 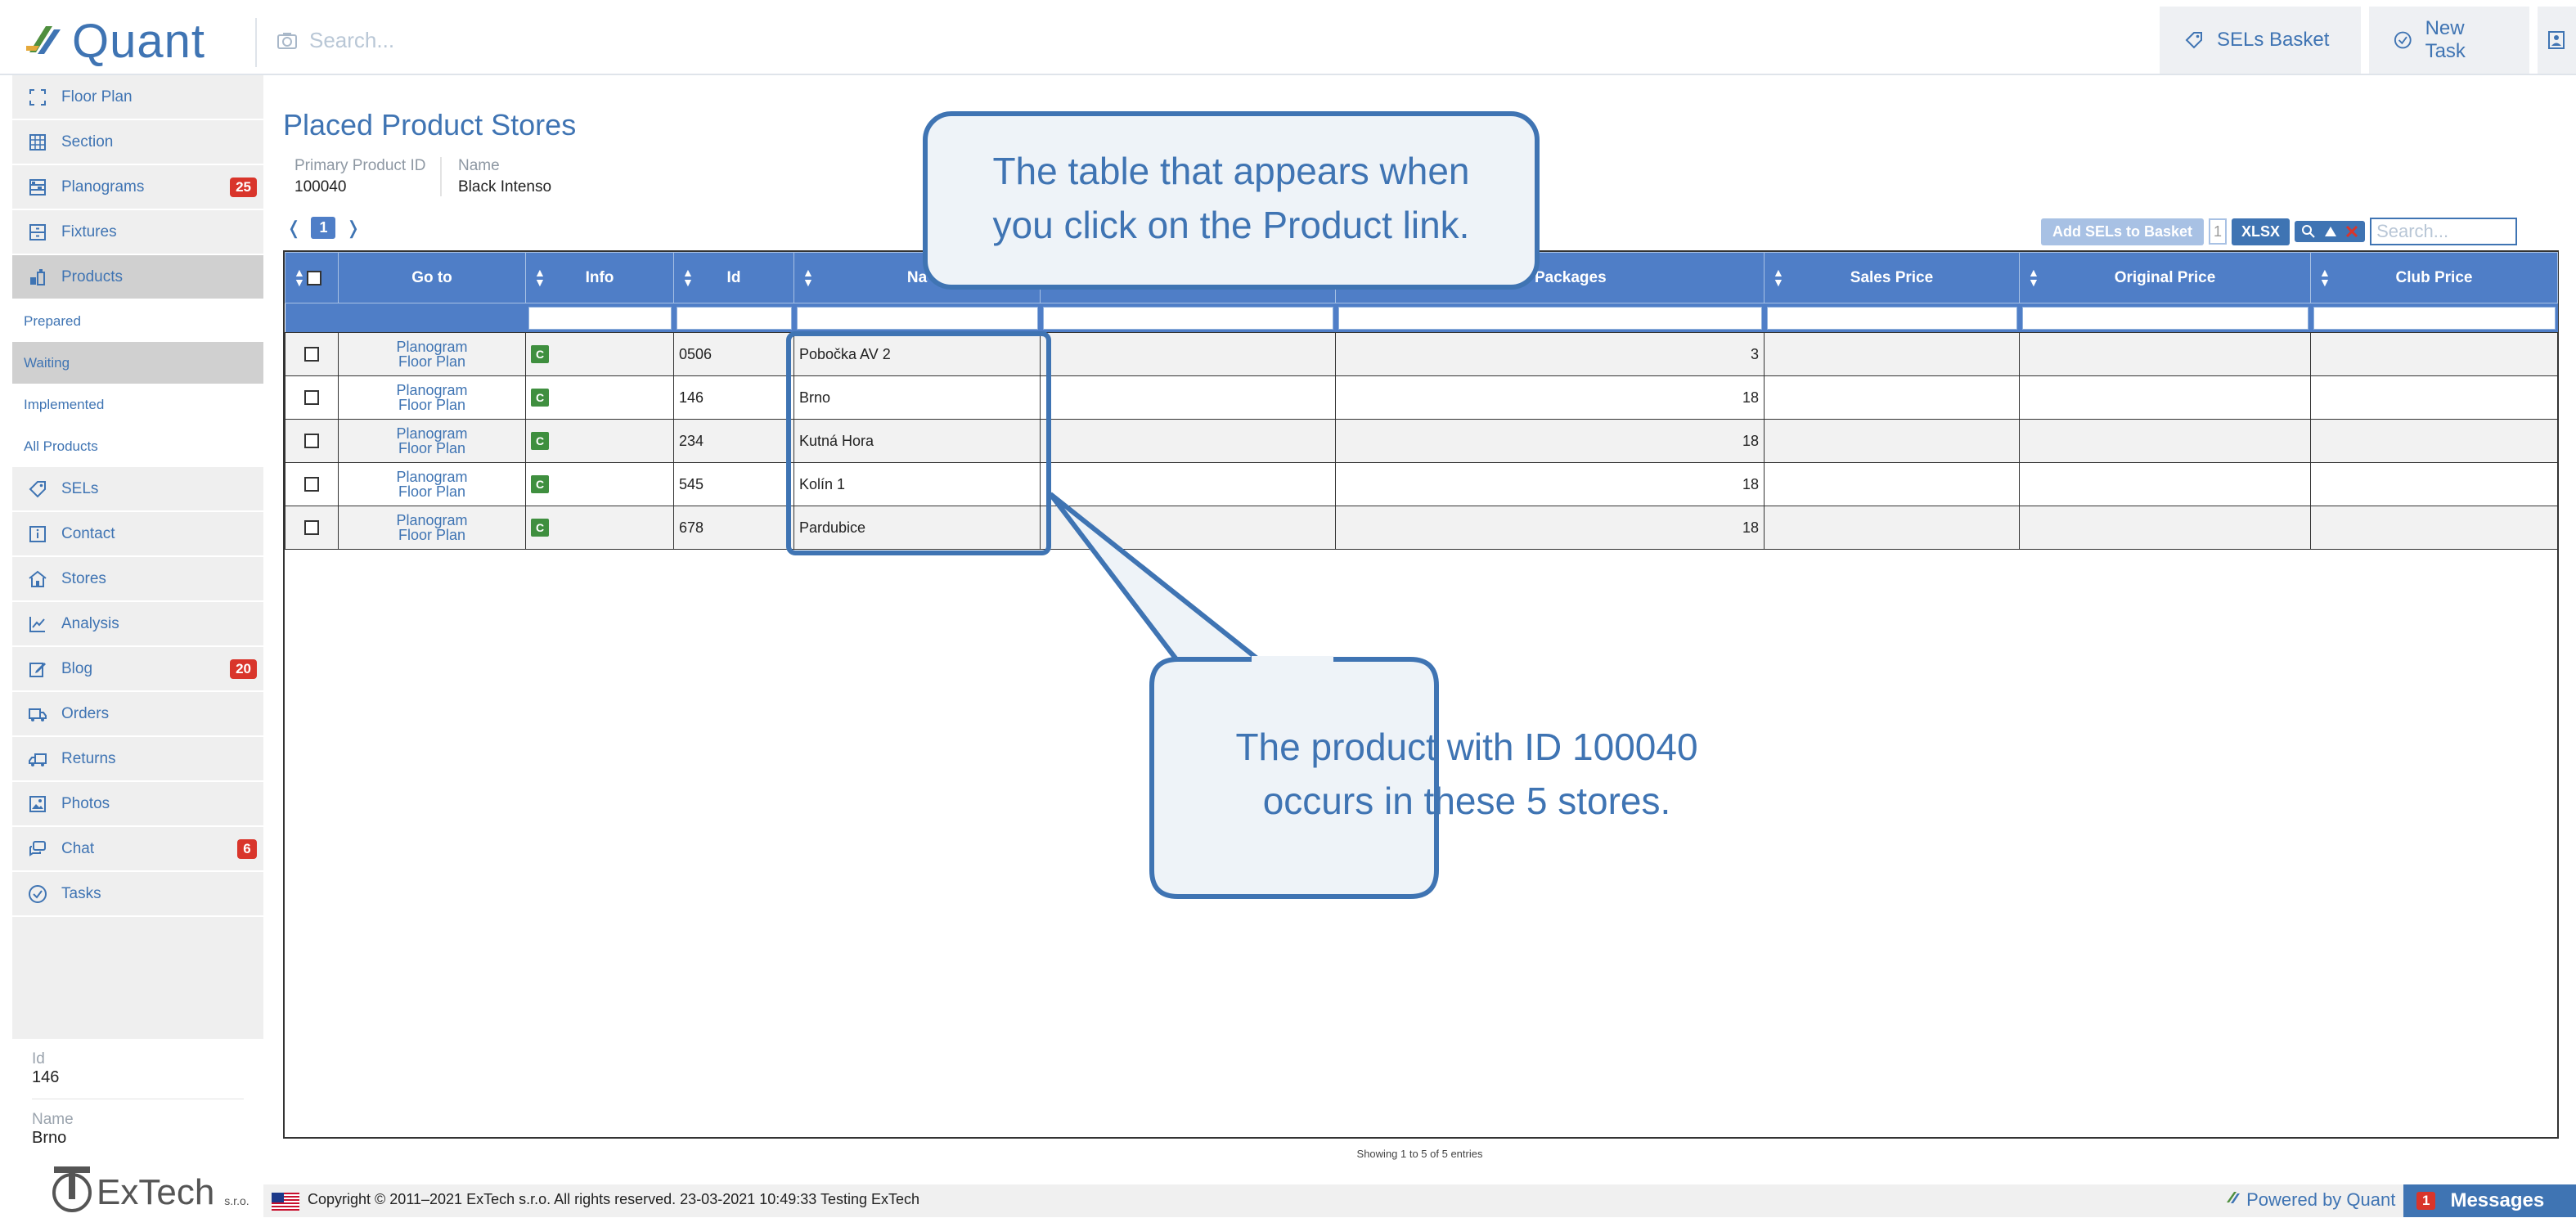 I want to click on select-all-header: ▲ ▼, so click(x=312, y=277).